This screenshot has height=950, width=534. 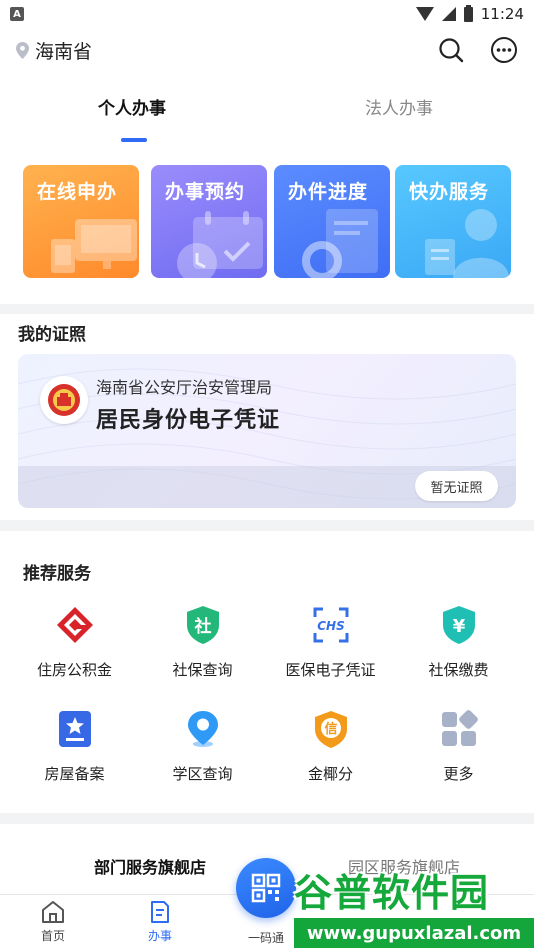 What do you see at coordinates (74, 670) in the screenshot?
I see `service-label: 住房公积金` at bounding box center [74, 670].